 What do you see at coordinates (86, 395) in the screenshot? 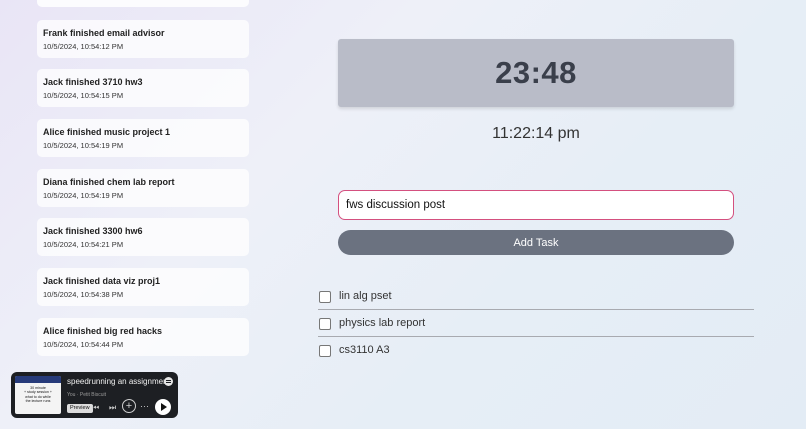
I see `track-artist: You · Petit Biscuit` at bounding box center [86, 395].